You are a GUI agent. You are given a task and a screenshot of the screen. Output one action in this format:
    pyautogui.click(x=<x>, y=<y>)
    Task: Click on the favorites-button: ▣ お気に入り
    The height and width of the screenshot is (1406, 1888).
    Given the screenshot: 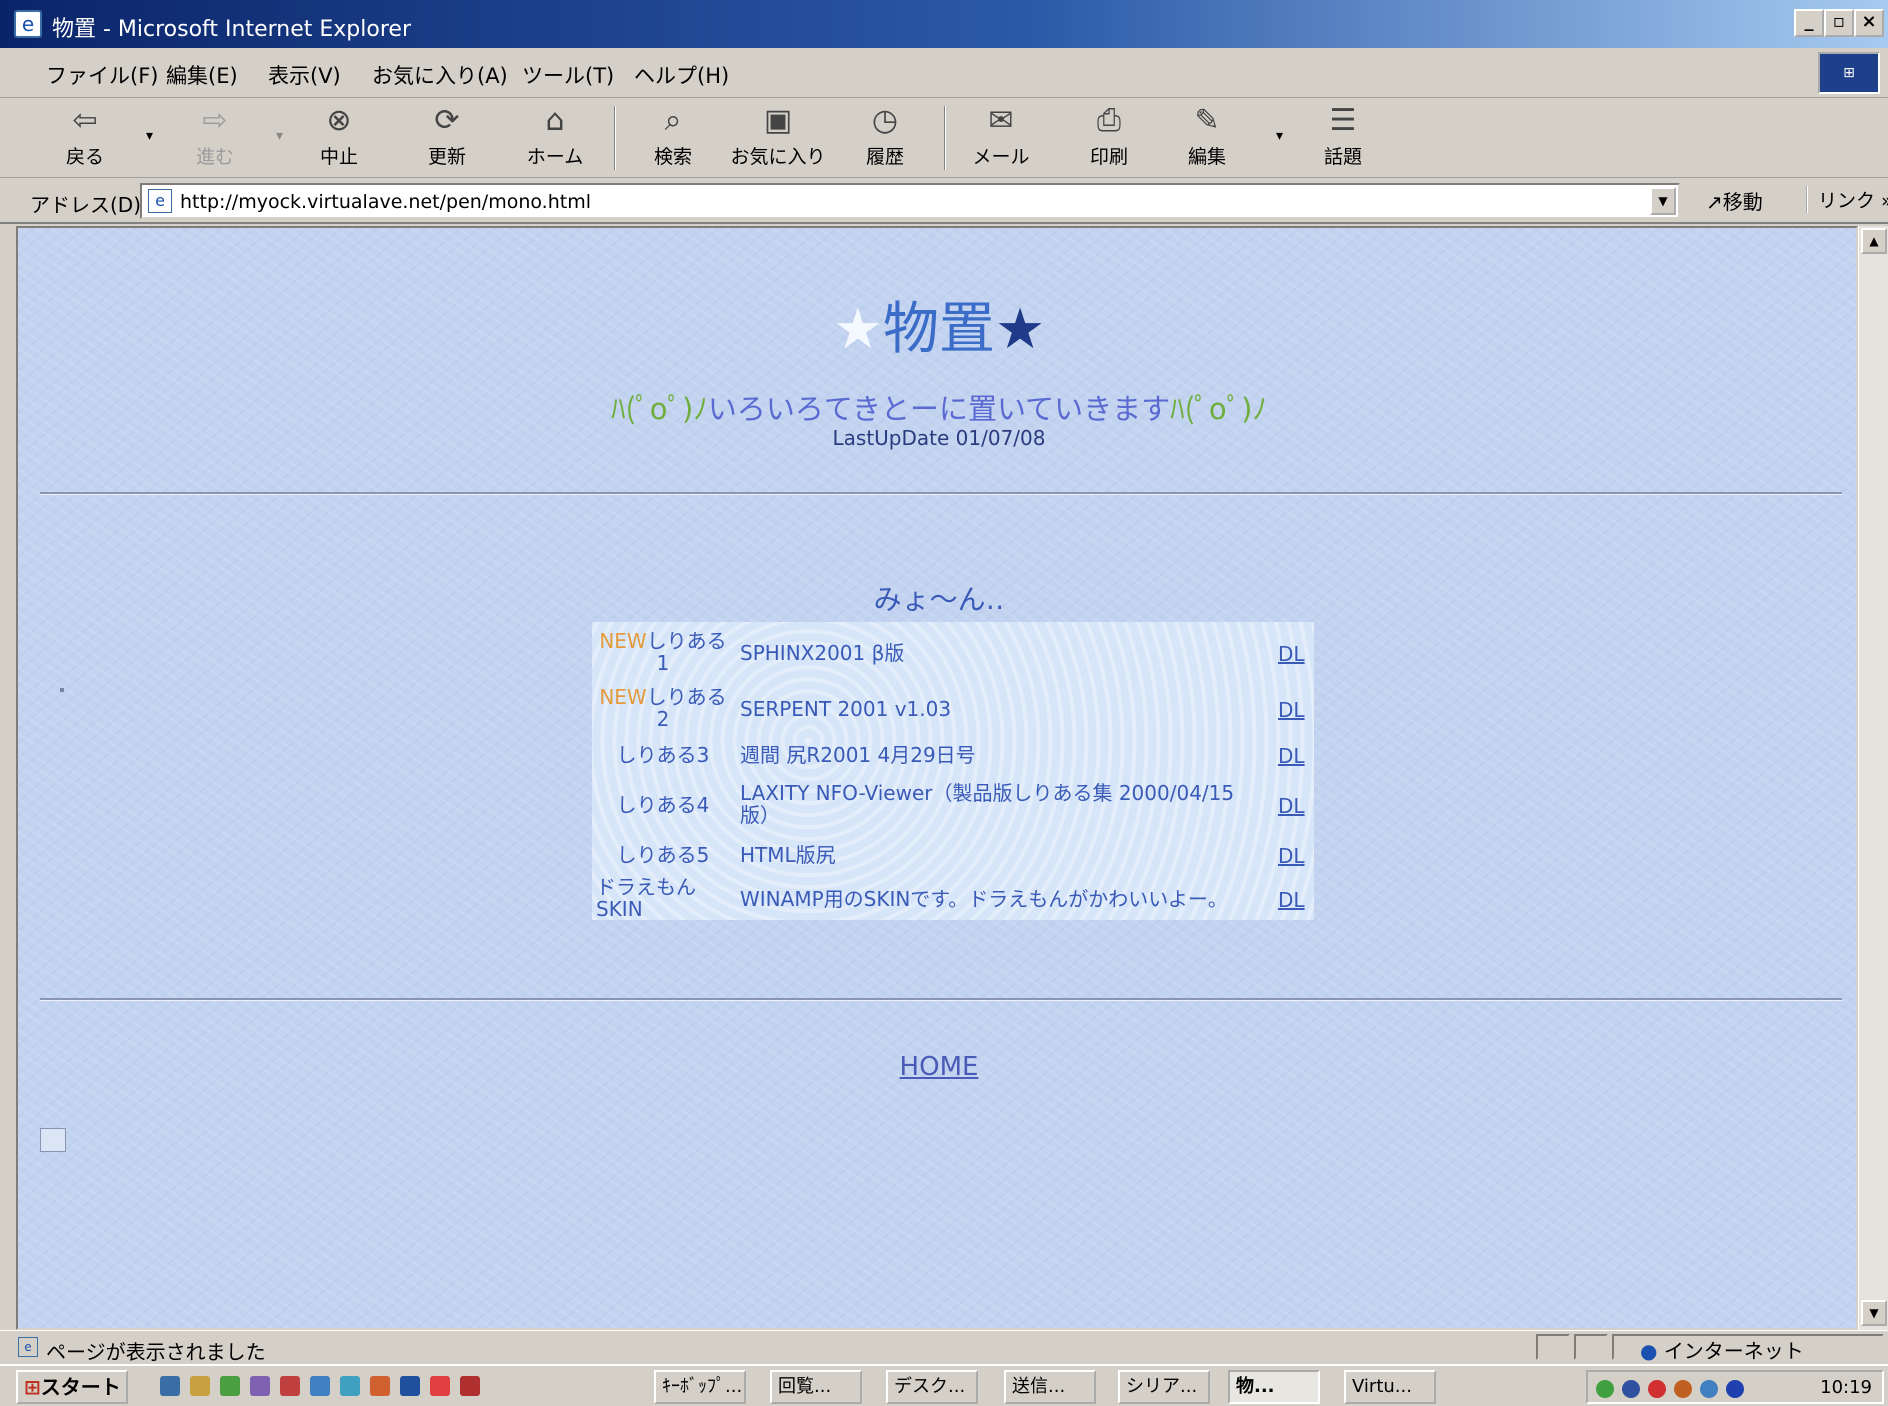 What is the action you would take?
    pyautogui.click(x=778, y=139)
    